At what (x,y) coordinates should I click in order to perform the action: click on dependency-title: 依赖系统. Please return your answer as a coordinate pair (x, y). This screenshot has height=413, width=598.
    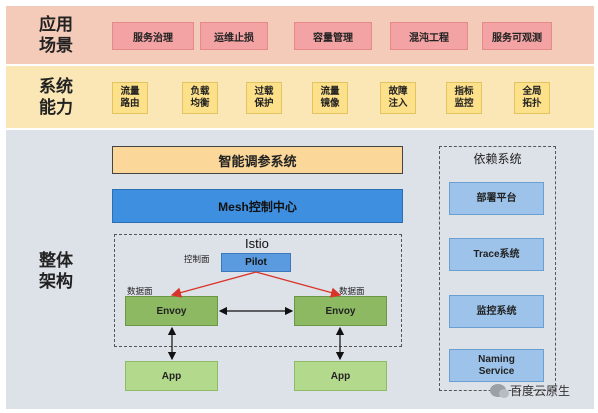
    Looking at the image, I should click on (497, 159).